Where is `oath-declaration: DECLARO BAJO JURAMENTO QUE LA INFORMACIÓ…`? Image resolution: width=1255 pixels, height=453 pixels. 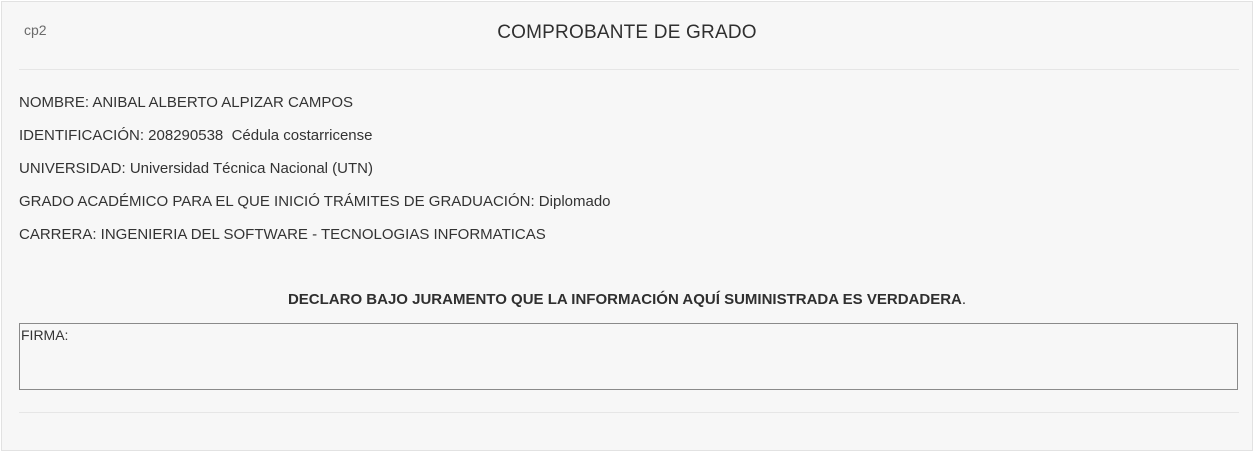
oath-declaration: DECLARO BAJO JURAMENTO QUE LA INFORMACIÓ… is located at coordinates (627, 299).